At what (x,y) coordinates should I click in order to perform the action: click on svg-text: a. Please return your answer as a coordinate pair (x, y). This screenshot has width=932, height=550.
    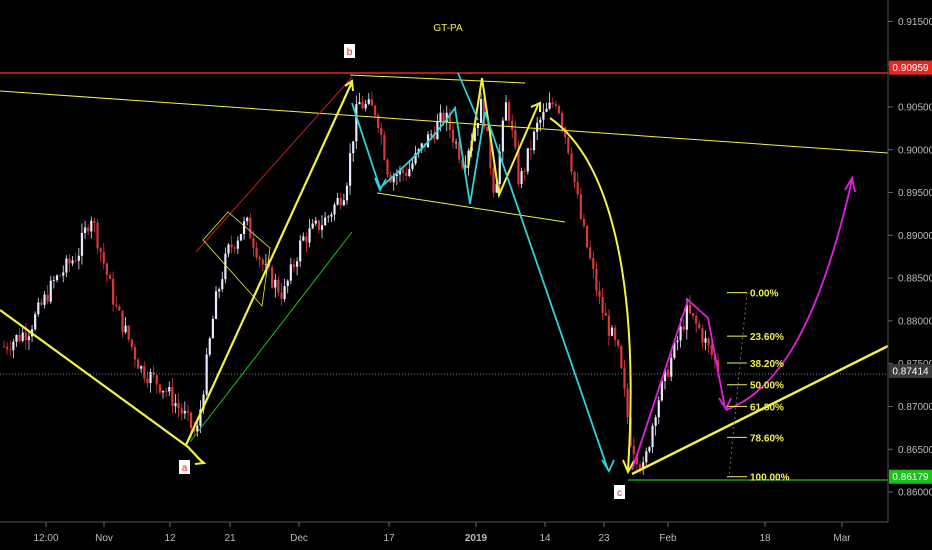
    Looking at the image, I should click on (185, 468).